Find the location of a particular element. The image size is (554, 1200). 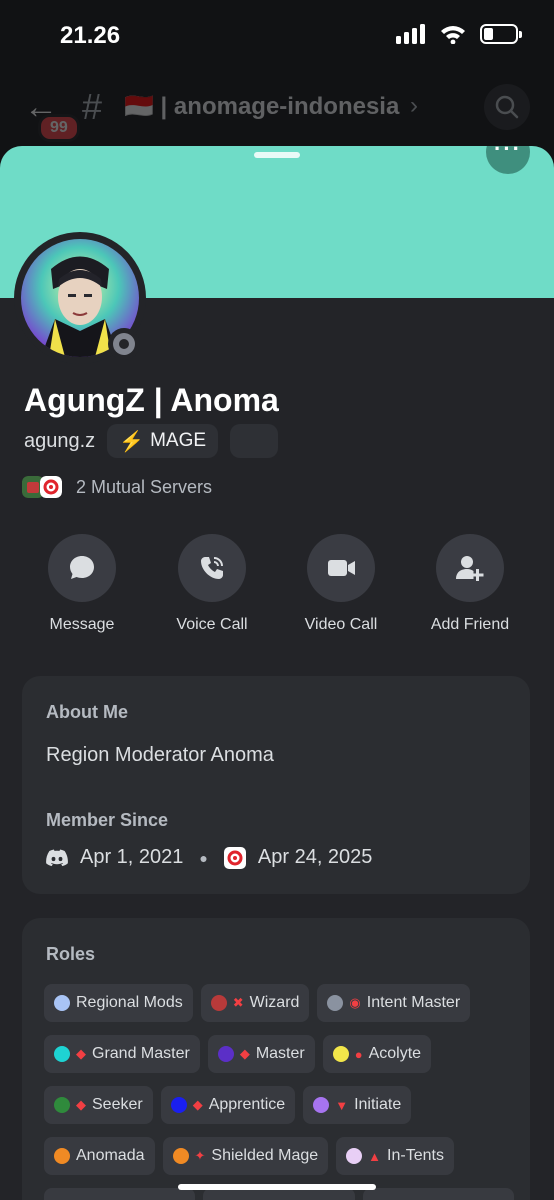

search-button is located at coordinates (507, 107).